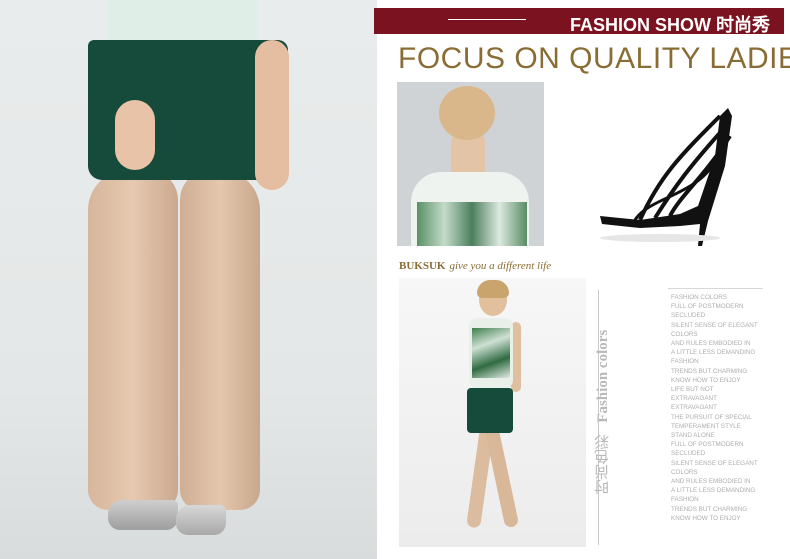 The image size is (790, 559). What do you see at coordinates (491, 353) in the screenshot?
I see `top-print` at bounding box center [491, 353].